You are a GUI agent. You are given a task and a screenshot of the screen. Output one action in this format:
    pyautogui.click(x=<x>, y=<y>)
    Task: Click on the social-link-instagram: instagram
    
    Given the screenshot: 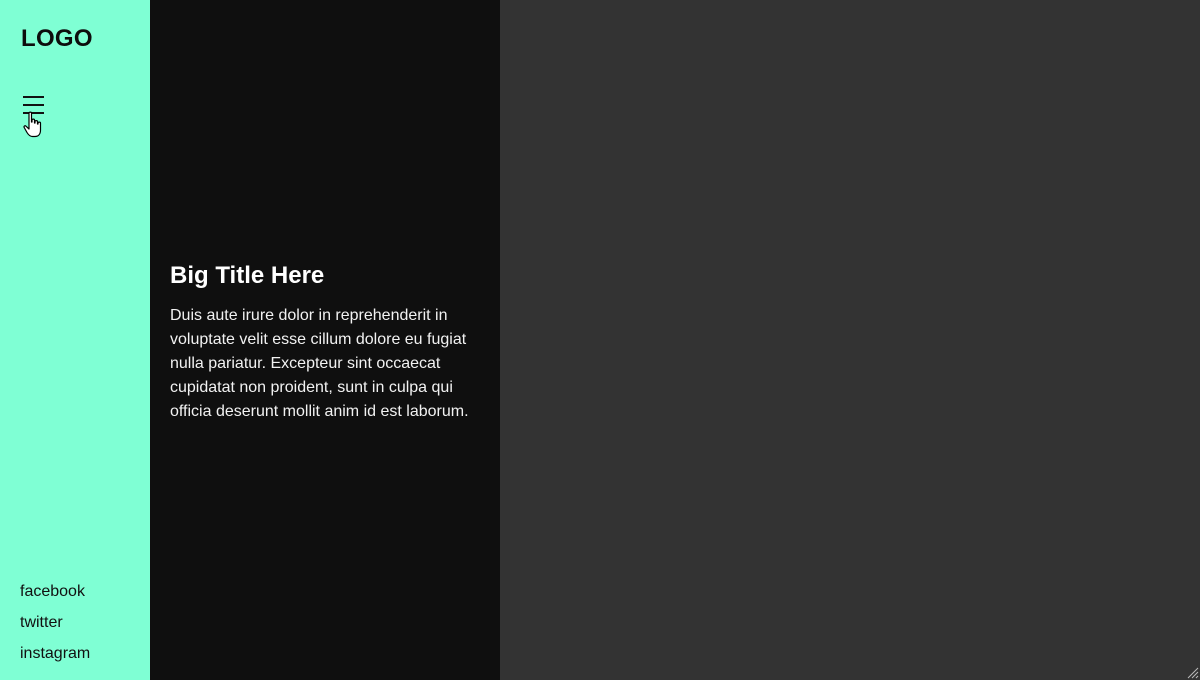 What is the action you would take?
    pyautogui.click(x=55, y=653)
    